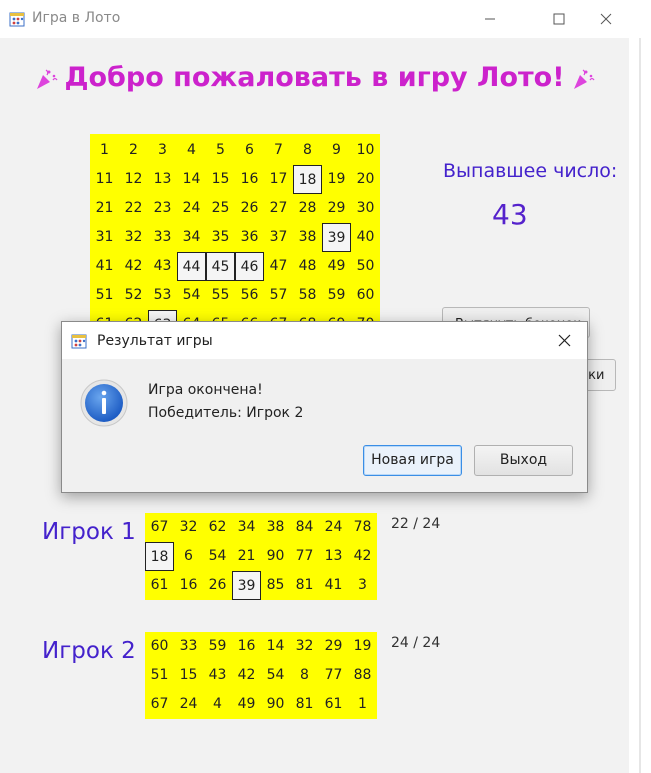 This screenshot has width=651, height=773. Describe the element at coordinates (220, 295) in the screenshot. I see `board-cell: 55` at that location.